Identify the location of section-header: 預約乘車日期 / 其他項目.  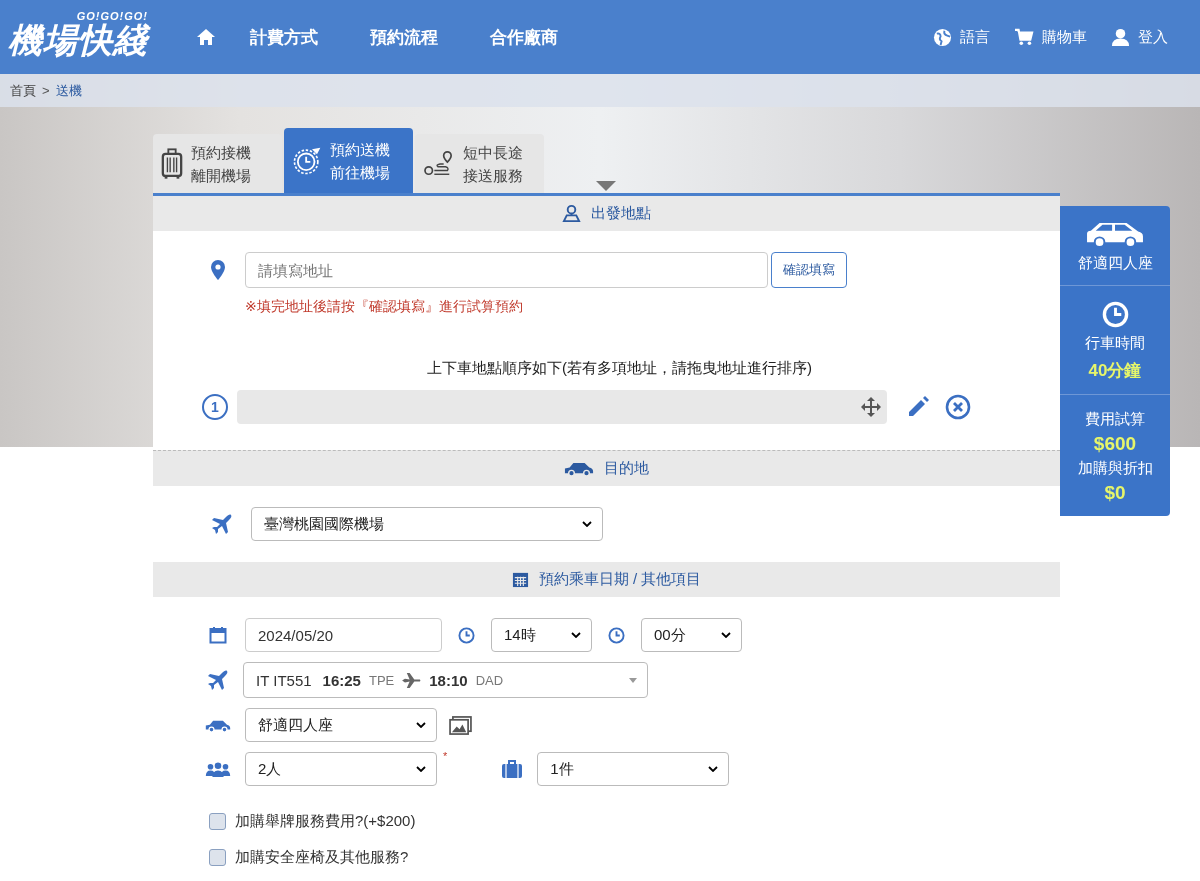
(606, 579).